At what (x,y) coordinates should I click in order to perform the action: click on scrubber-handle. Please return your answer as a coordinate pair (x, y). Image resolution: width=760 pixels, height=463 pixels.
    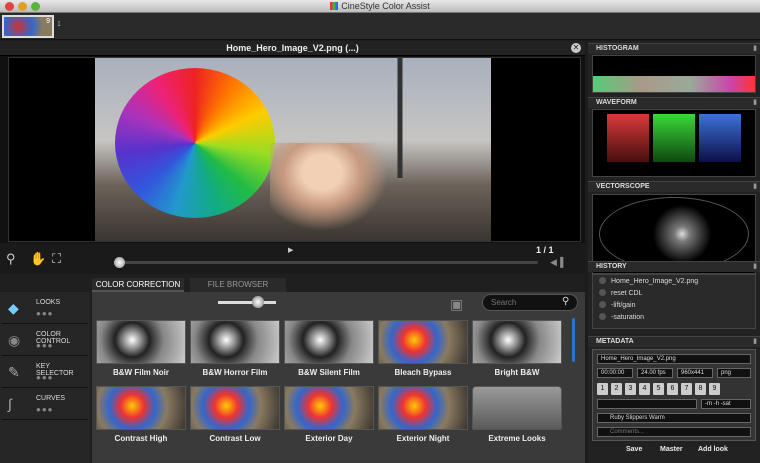
    Looking at the image, I should click on (119, 262).